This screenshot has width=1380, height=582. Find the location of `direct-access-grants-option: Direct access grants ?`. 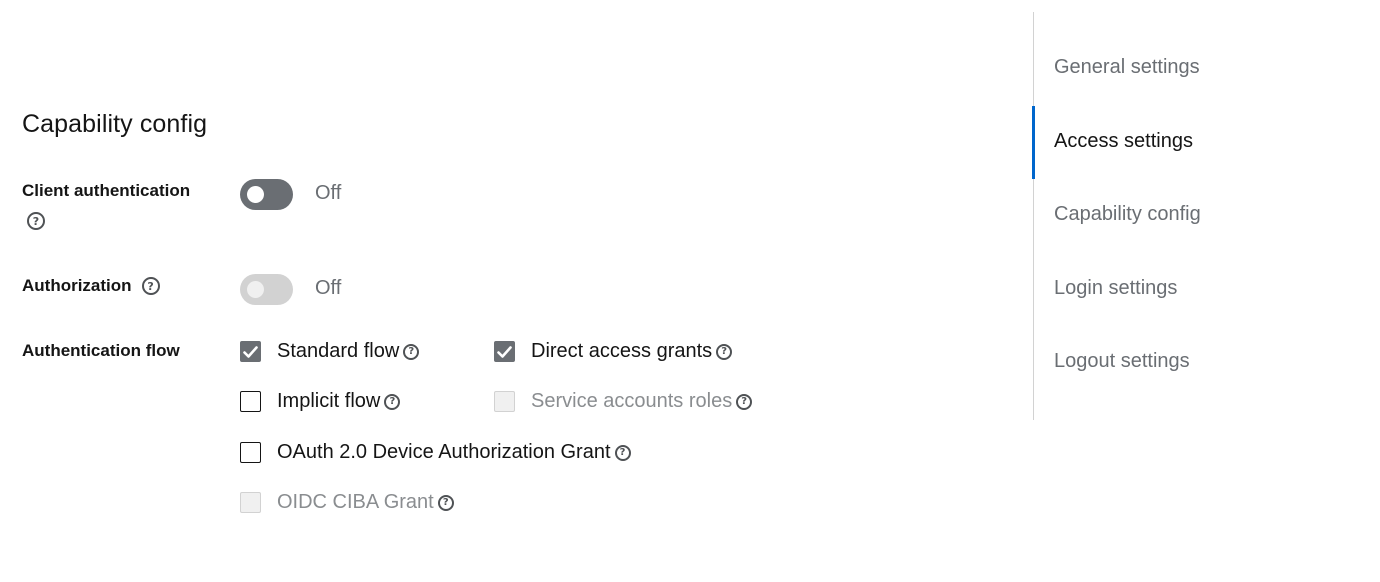

direct-access-grants-option: Direct access grants ? is located at coordinates (613, 351).